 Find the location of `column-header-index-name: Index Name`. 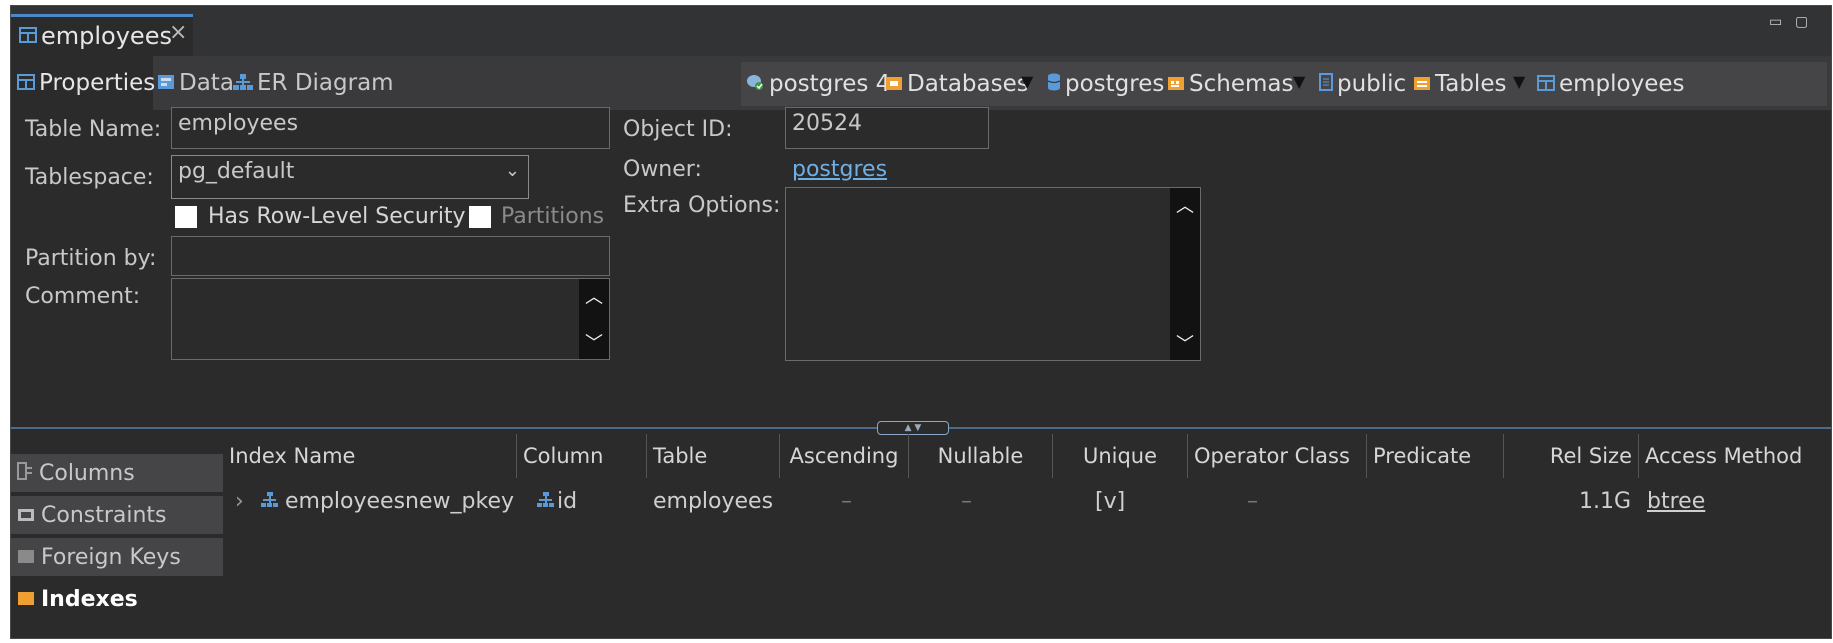

column-header-index-name: Index Name is located at coordinates (370, 456).